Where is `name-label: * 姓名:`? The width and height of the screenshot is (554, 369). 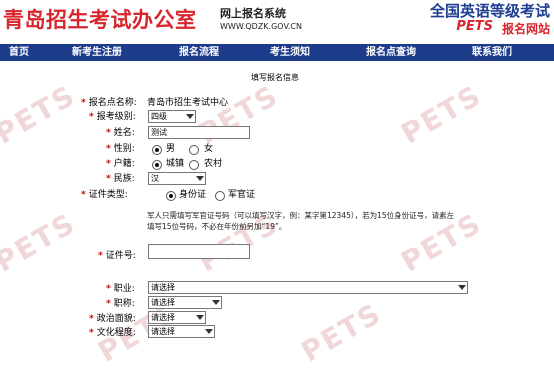 name-label: * 姓名: is located at coordinates (120, 133).